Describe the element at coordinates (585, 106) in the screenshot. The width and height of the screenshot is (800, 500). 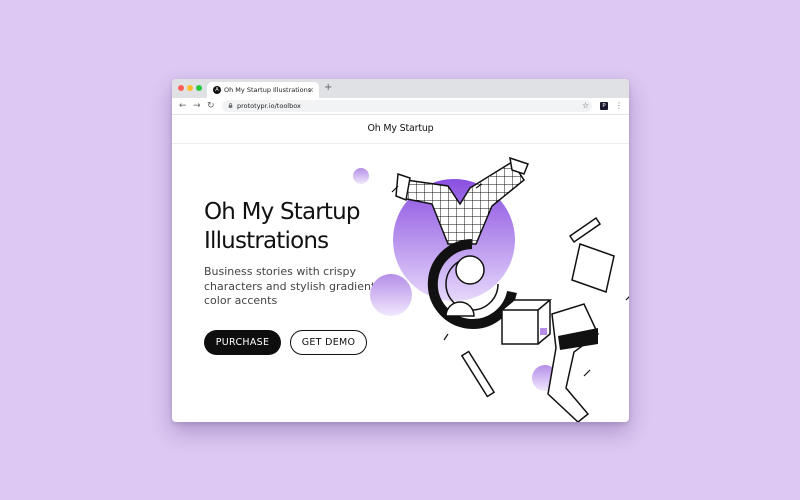
I see `bookmark-star-icon: ☆` at that location.